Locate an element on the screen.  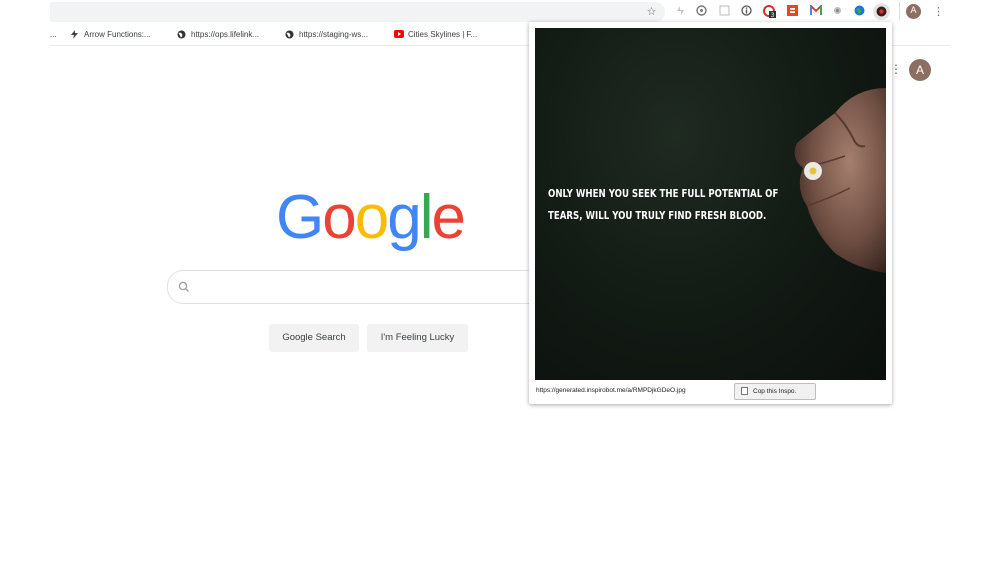
quote-line: TEARS, WILL YOU TRULY FIND FRESH BLOOD. is located at coordinates (657, 216).